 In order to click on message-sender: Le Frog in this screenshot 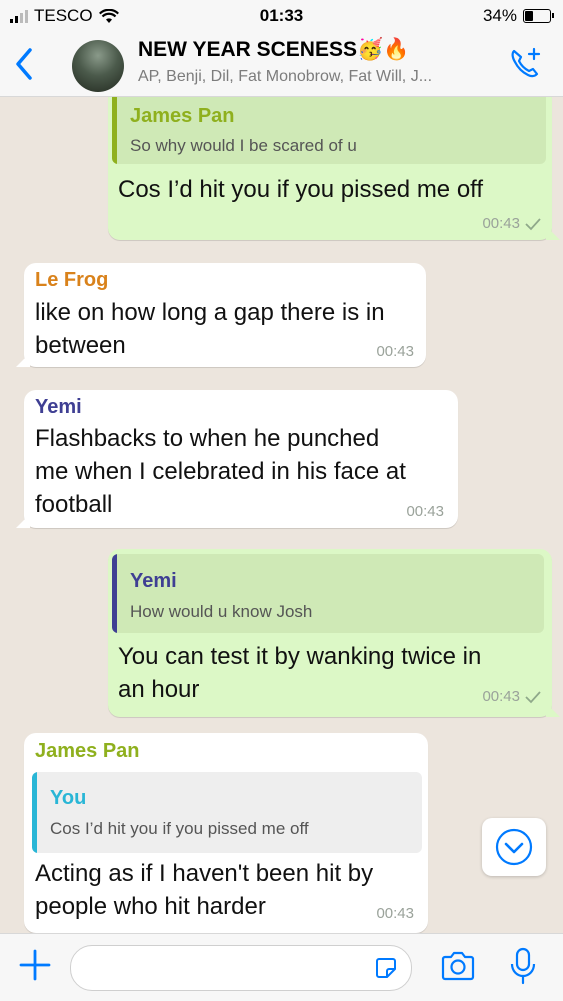, I will do `click(72, 280)`.